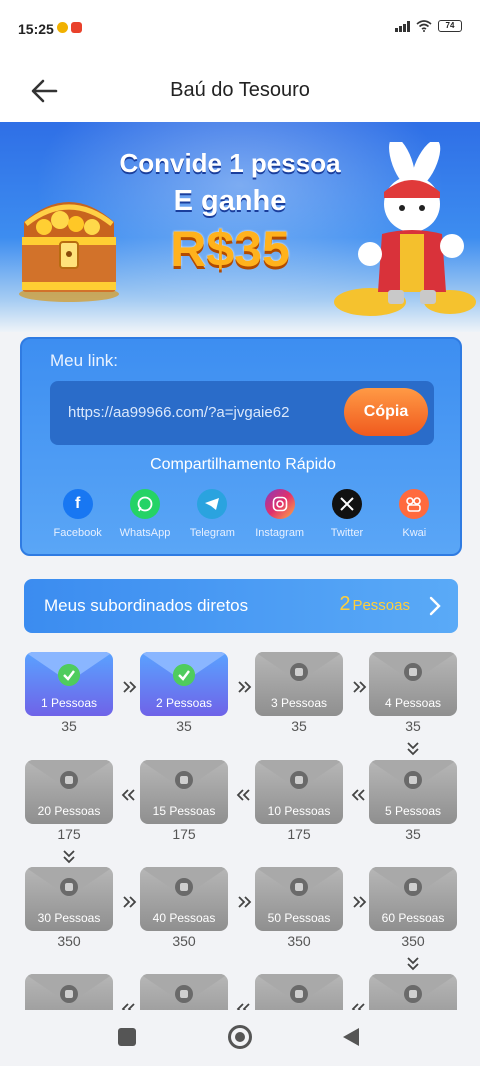  I want to click on banner-amount: R$35, so click(230, 249).